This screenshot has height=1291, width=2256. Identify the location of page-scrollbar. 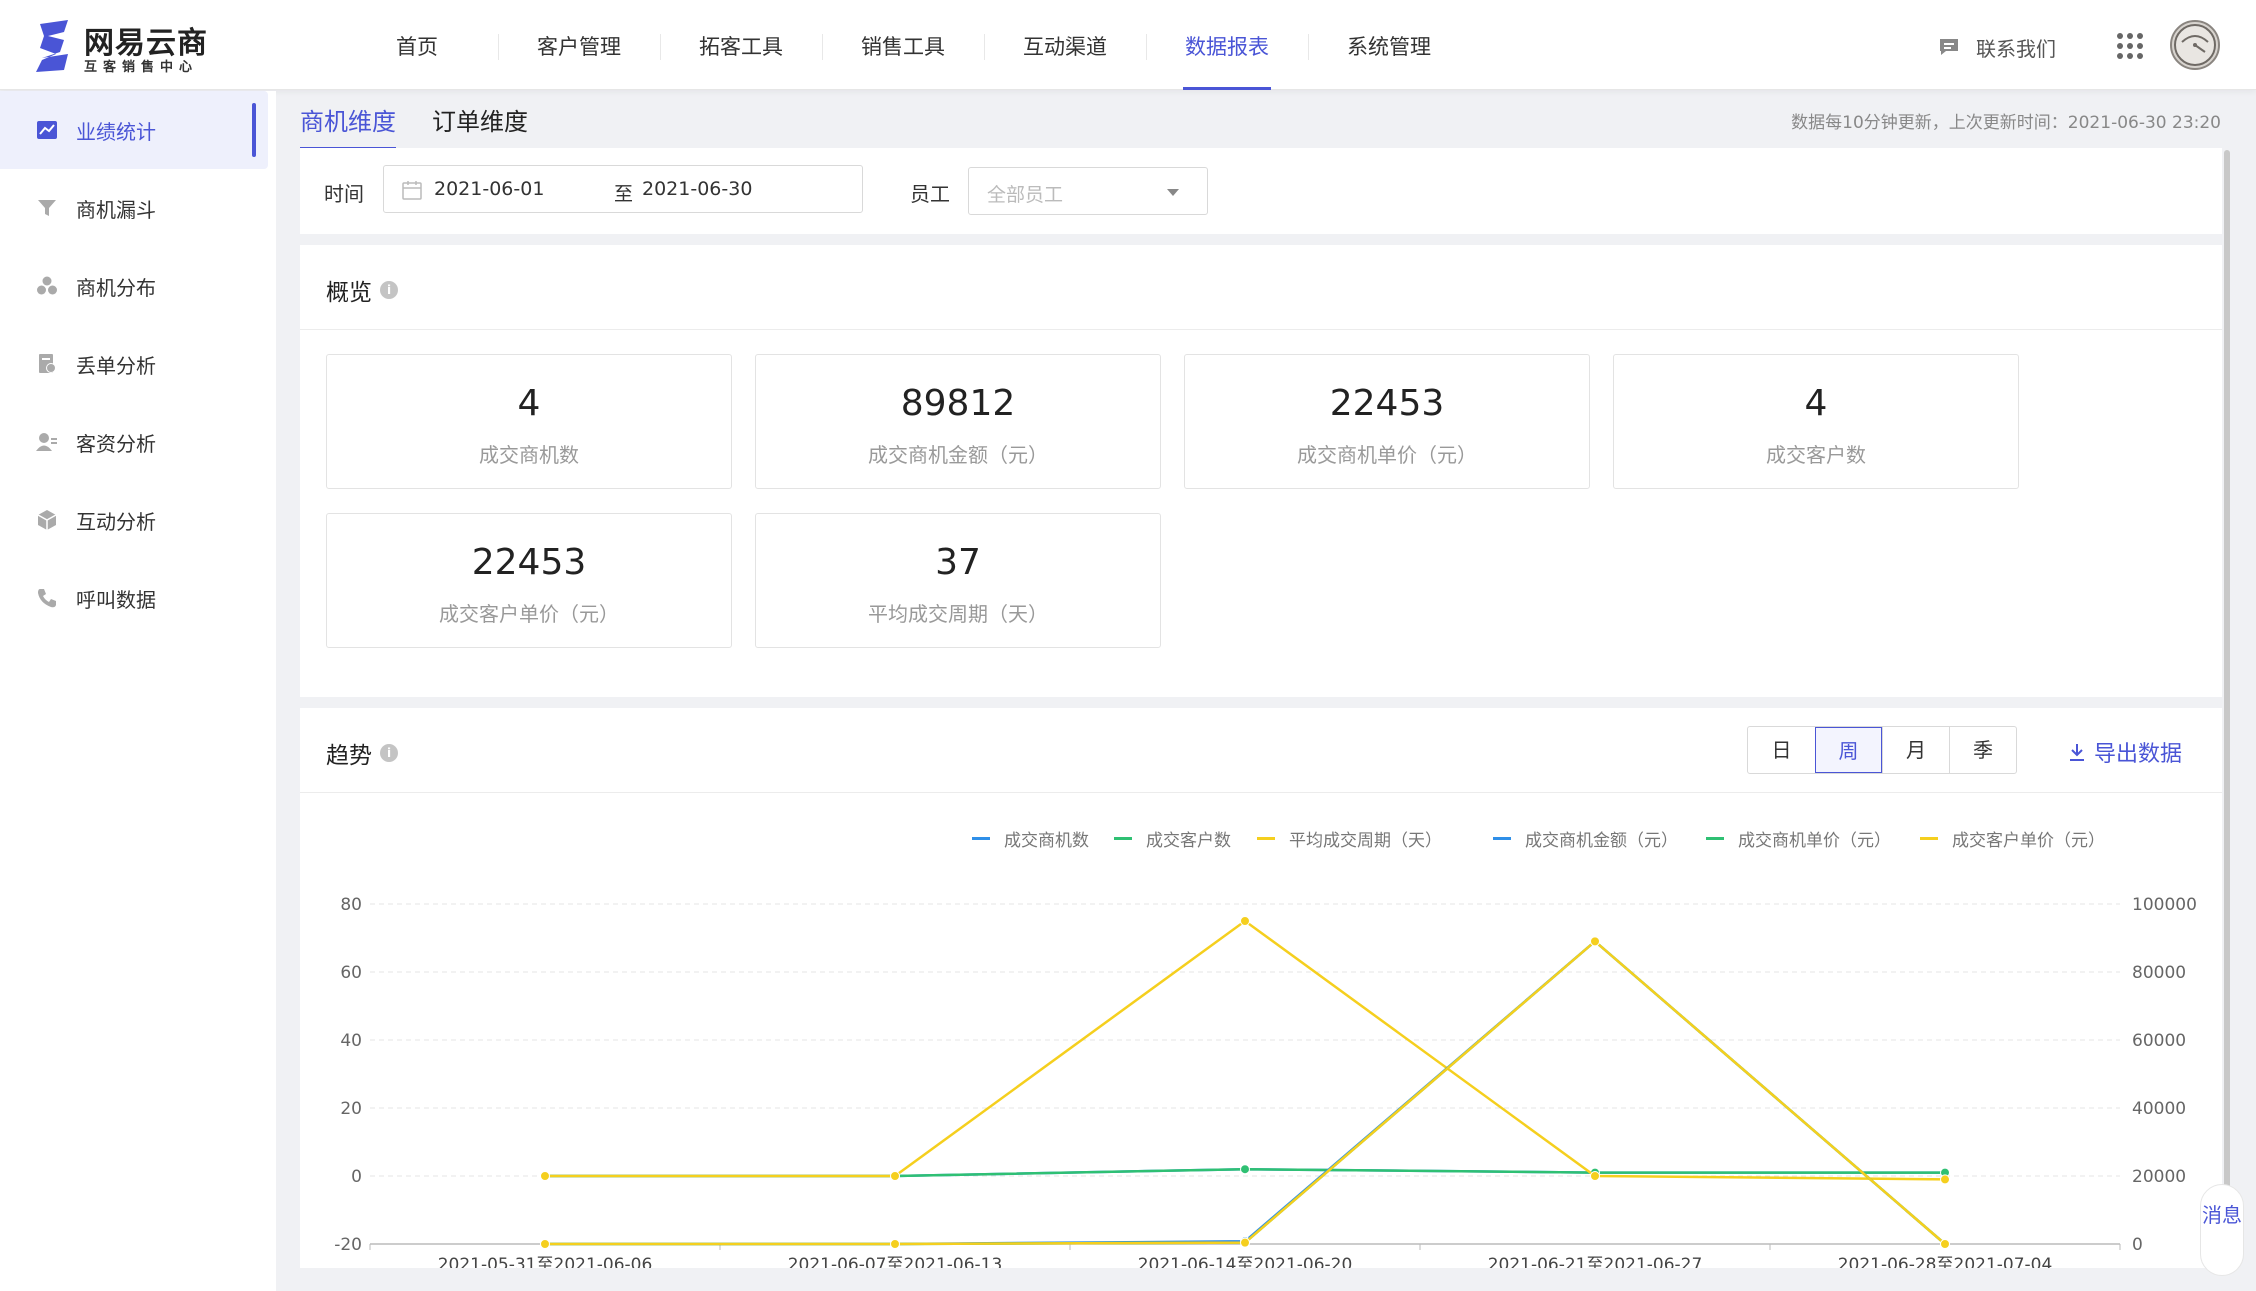
(2227, 715).